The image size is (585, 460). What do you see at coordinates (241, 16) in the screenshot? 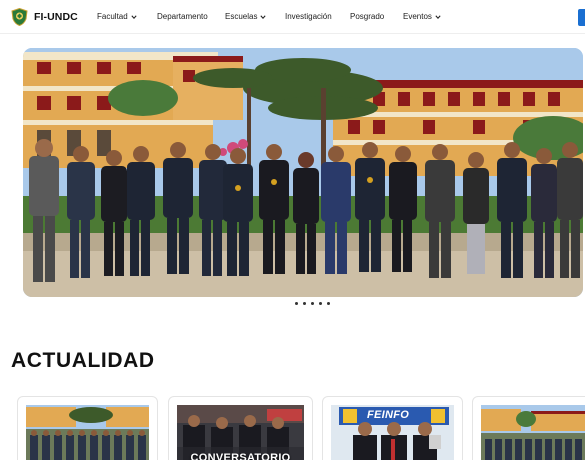
I see `nav-item-label: Escuelas` at bounding box center [241, 16].